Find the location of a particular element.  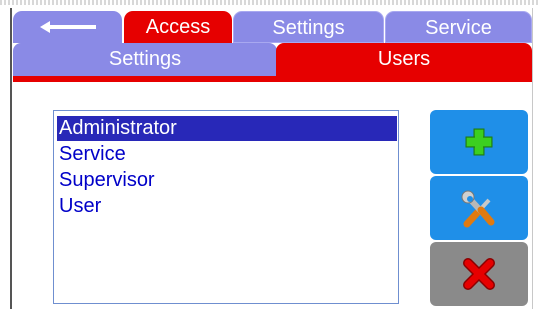

right-border is located at coordinates (532, 158).